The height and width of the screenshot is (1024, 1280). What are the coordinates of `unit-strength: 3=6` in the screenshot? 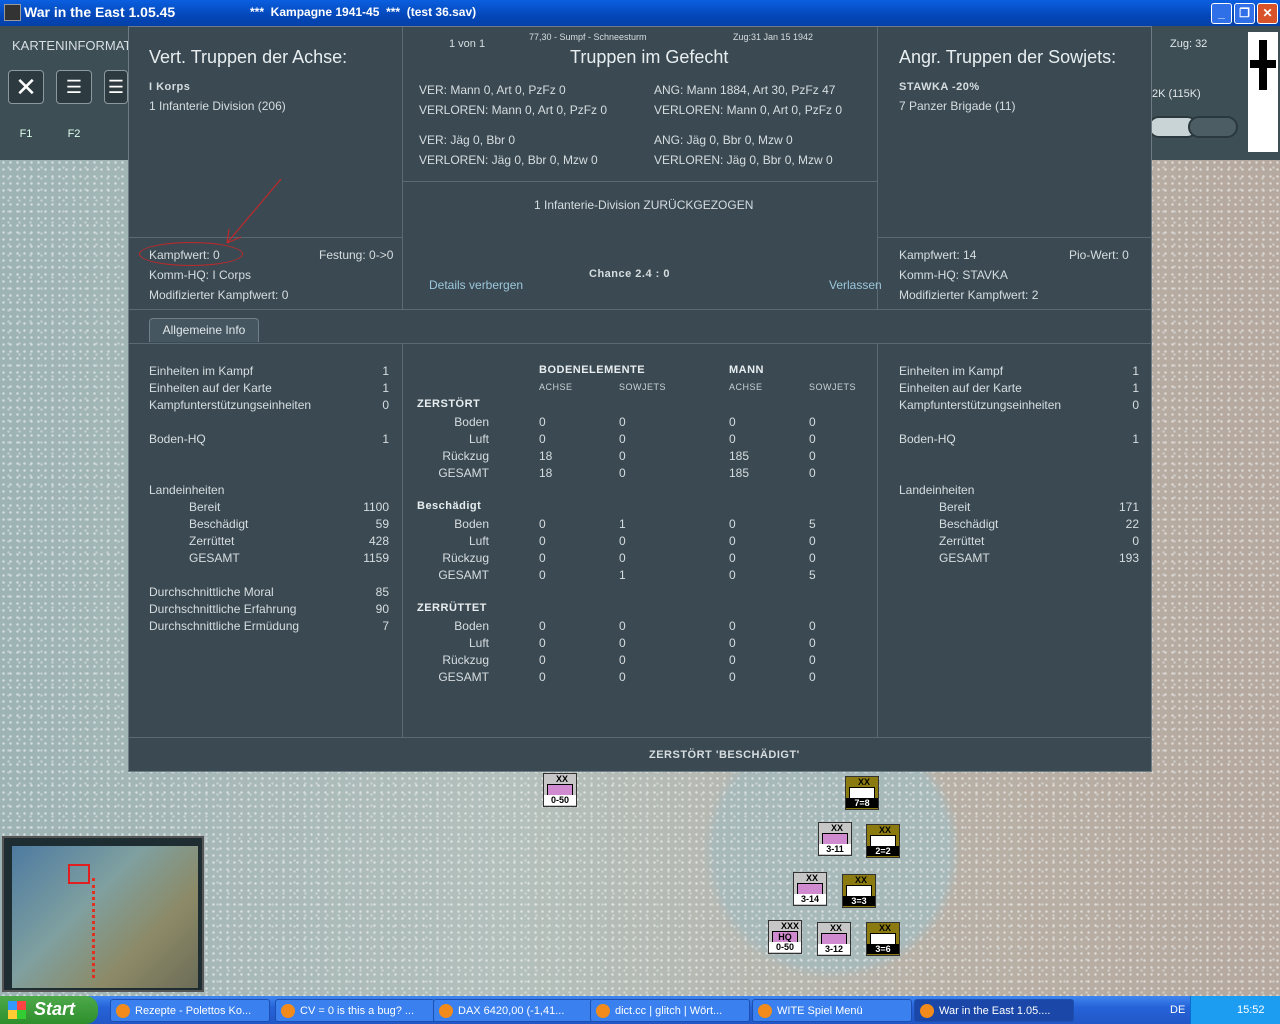 It's located at (883, 949).